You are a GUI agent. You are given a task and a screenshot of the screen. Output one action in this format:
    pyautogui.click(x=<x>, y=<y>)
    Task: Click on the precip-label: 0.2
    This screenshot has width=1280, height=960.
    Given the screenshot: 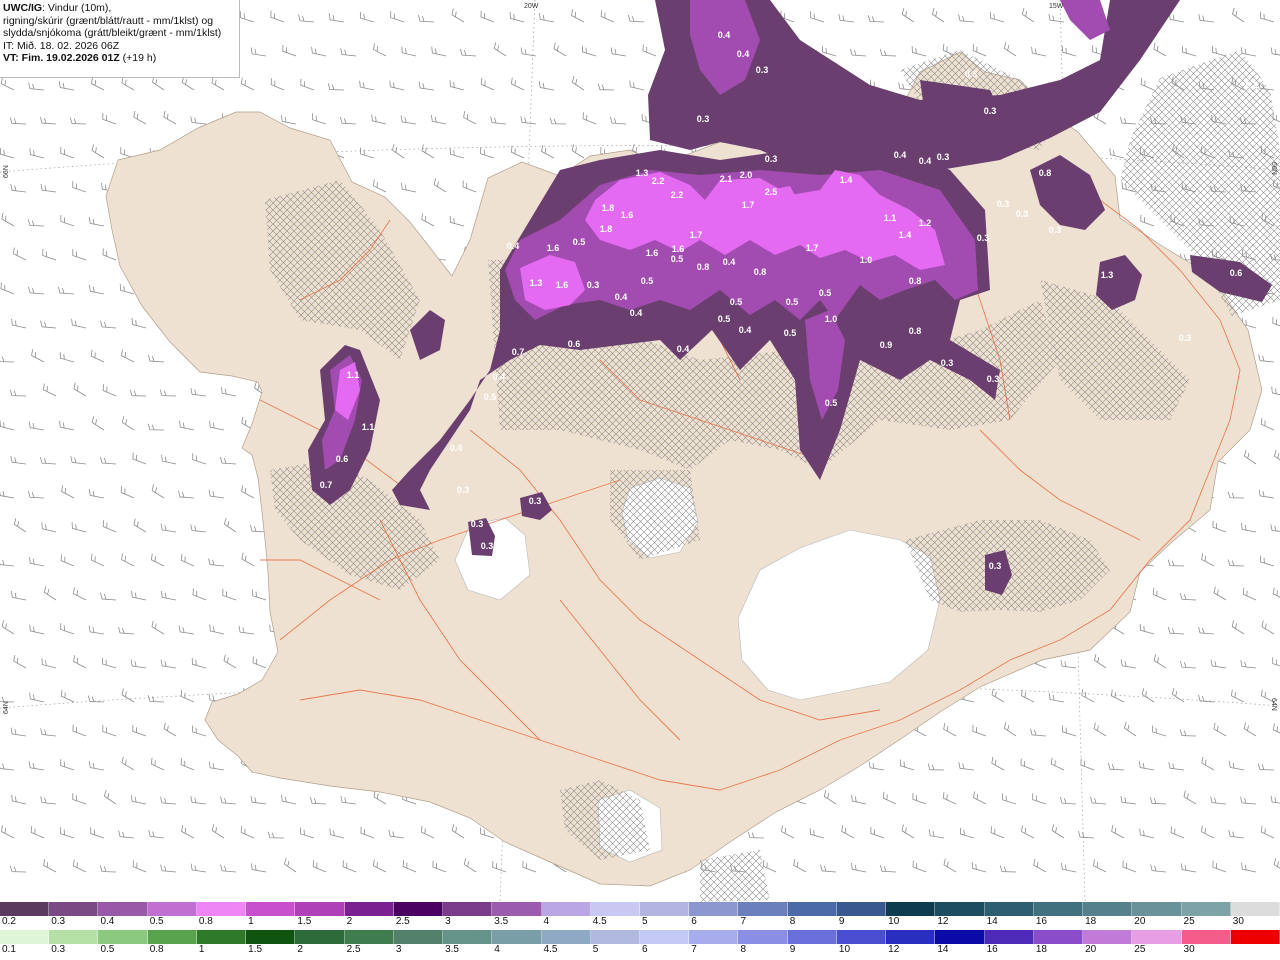 What is the action you would take?
    pyautogui.click(x=1252, y=85)
    